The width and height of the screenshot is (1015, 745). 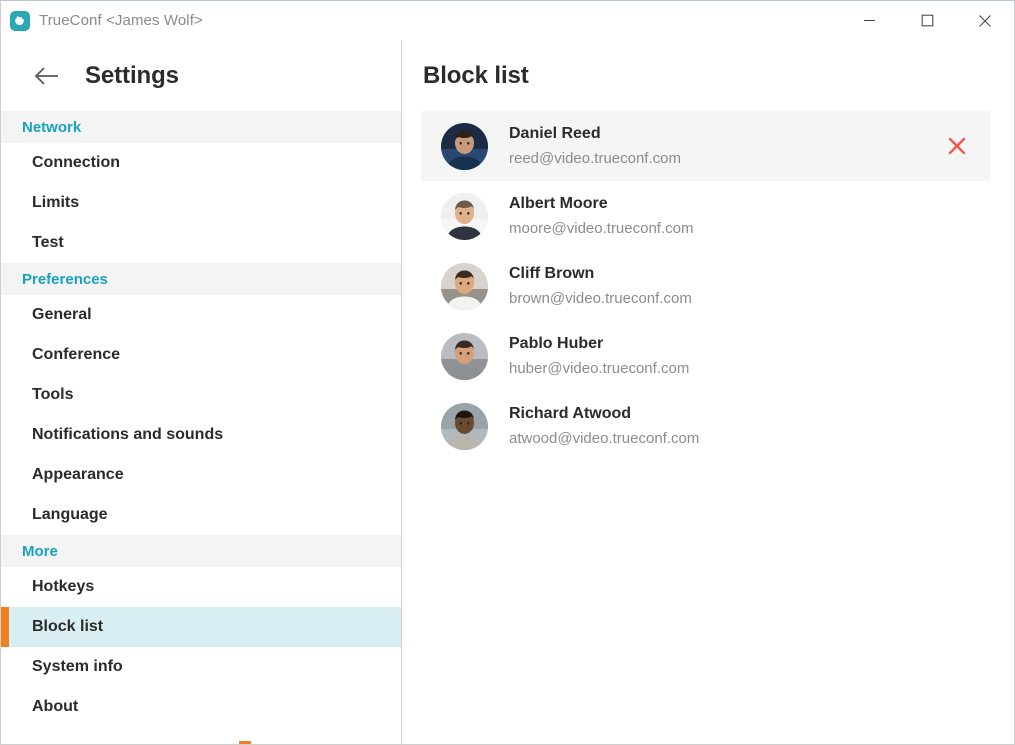 I want to click on sidebar-item-test: Test, so click(x=201, y=243).